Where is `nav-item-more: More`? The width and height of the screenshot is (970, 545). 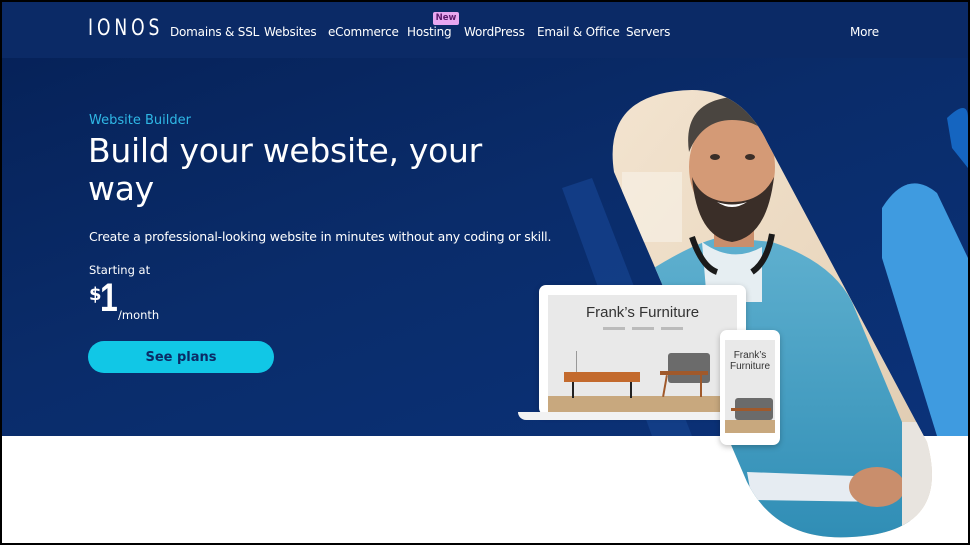 nav-item-more: More is located at coordinates (864, 32).